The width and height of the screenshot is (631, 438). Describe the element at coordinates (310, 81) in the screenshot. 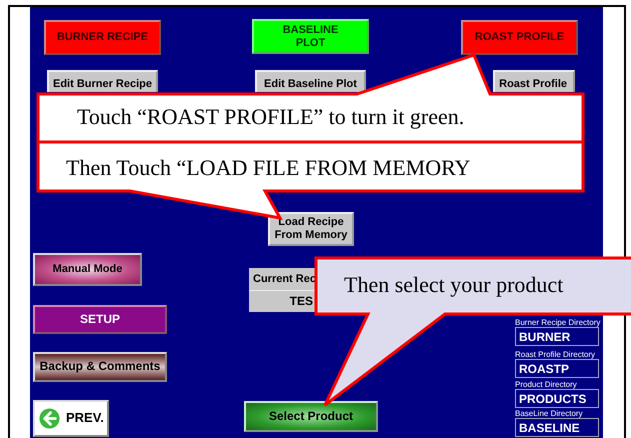

I see `edit-button: Edit Baseline Plot` at that location.